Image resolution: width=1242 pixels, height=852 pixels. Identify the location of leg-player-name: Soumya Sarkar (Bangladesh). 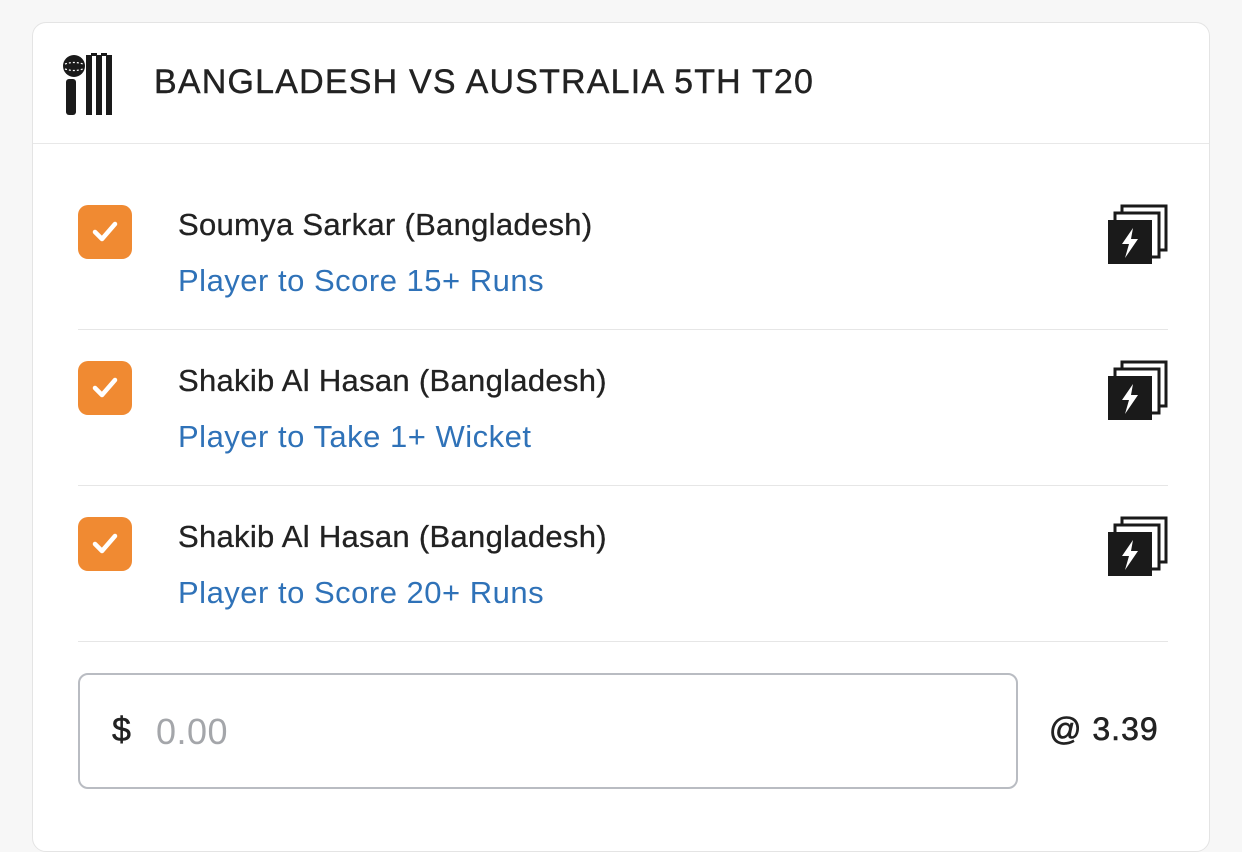
(385, 224).